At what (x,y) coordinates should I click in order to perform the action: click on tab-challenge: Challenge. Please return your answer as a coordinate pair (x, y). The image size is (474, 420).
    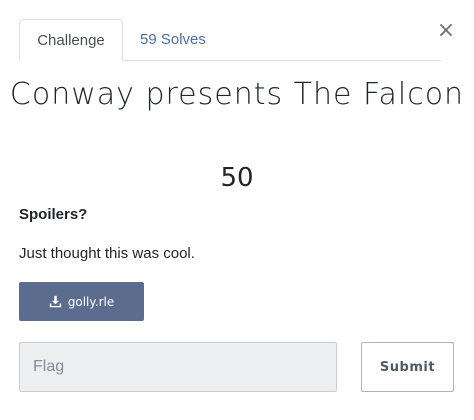
    Looking at the image, I should click on (71, 40).